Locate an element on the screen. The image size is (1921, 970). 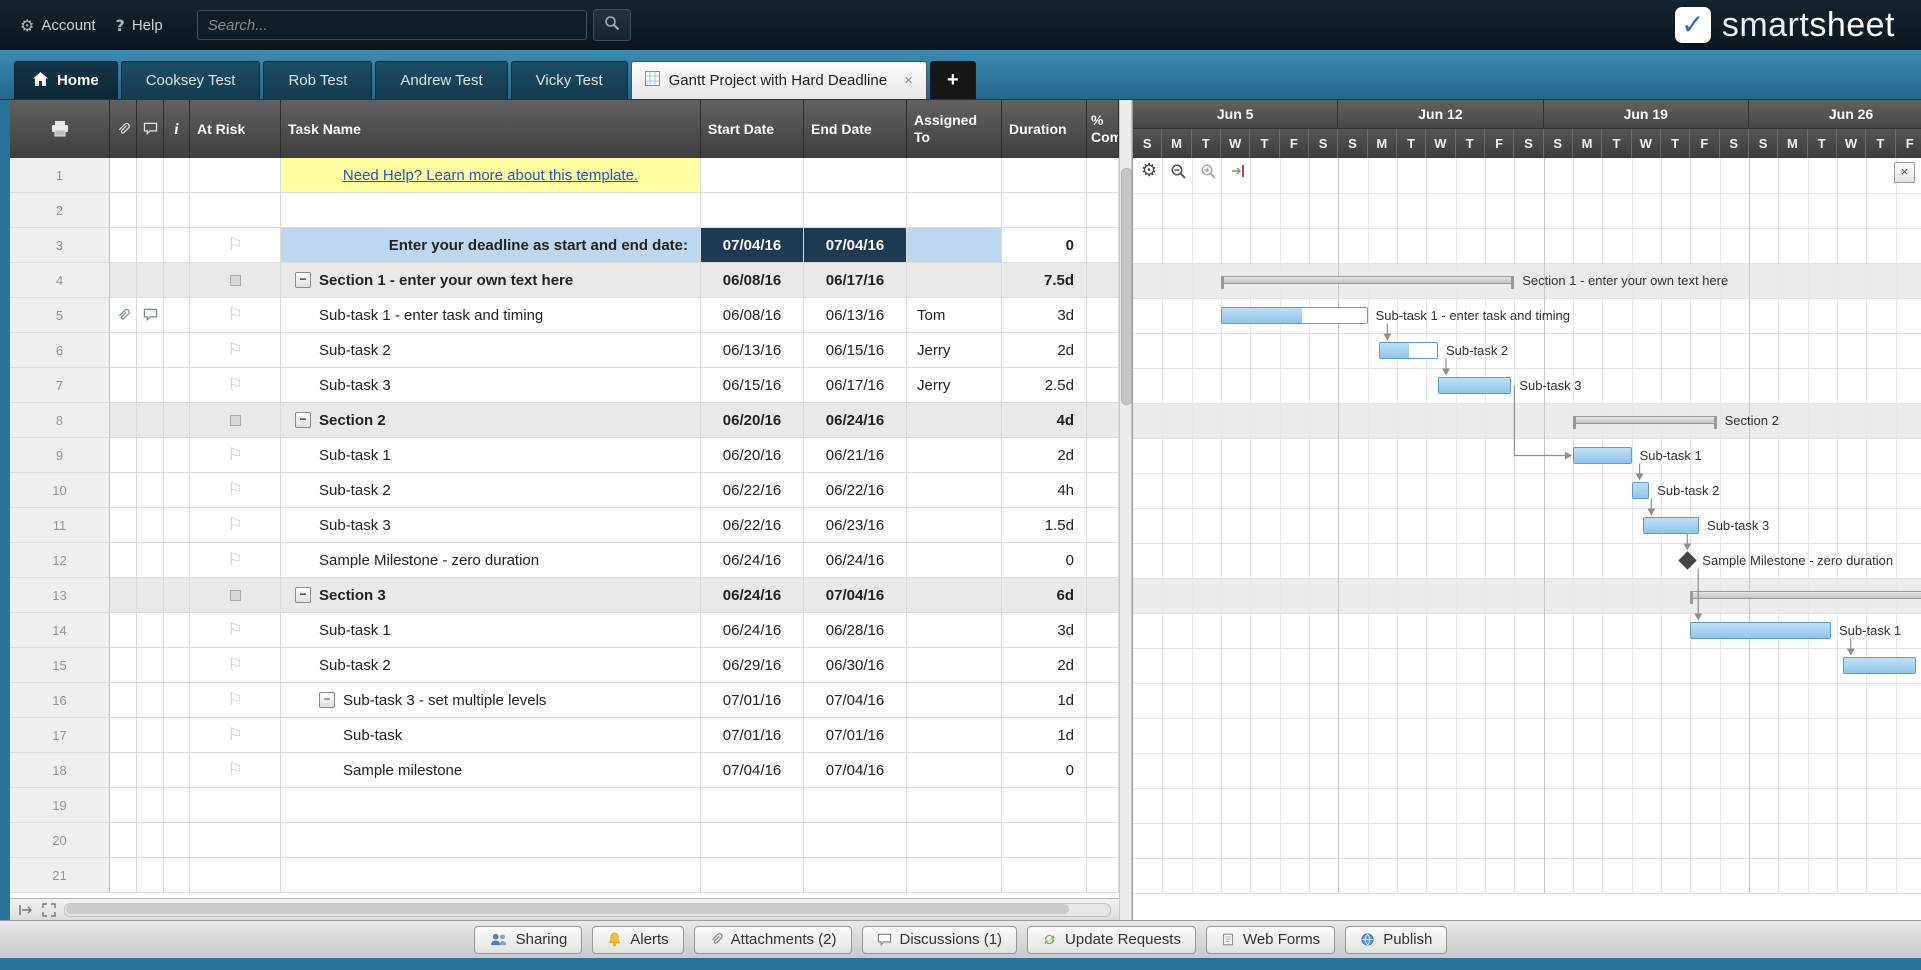
duration-cell: 1.5d is located at coordinates (1044, 525).